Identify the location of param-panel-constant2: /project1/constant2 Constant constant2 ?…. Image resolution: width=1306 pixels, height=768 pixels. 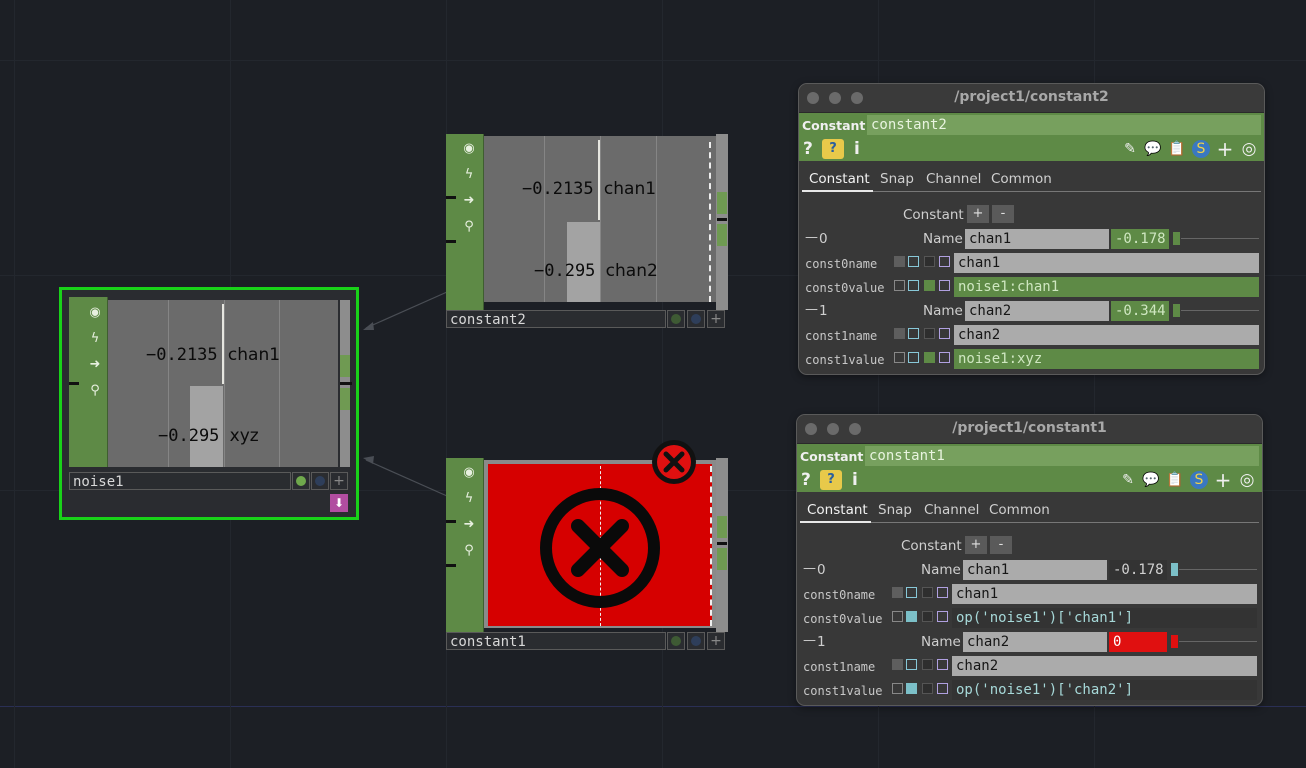
(1031, 229).